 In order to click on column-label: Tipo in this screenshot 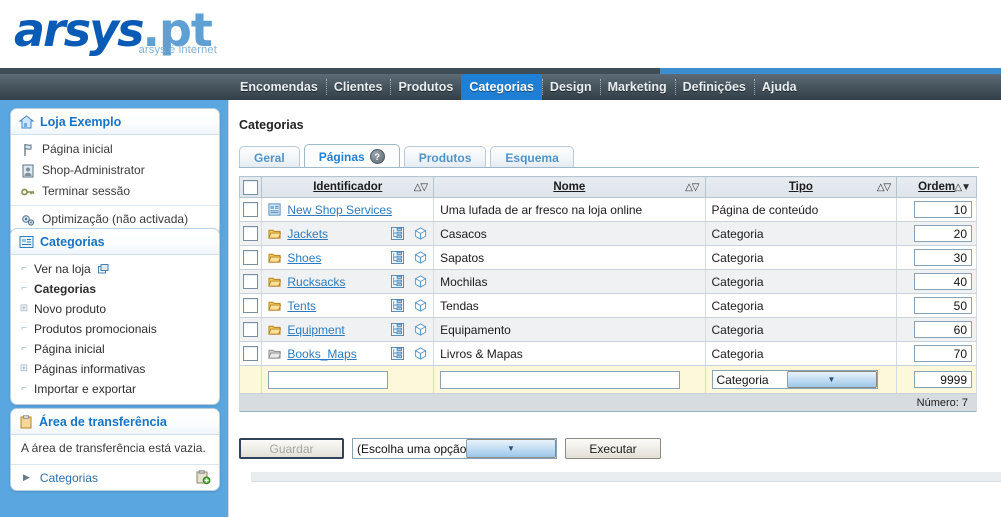, I will do `click(801, 187)`.